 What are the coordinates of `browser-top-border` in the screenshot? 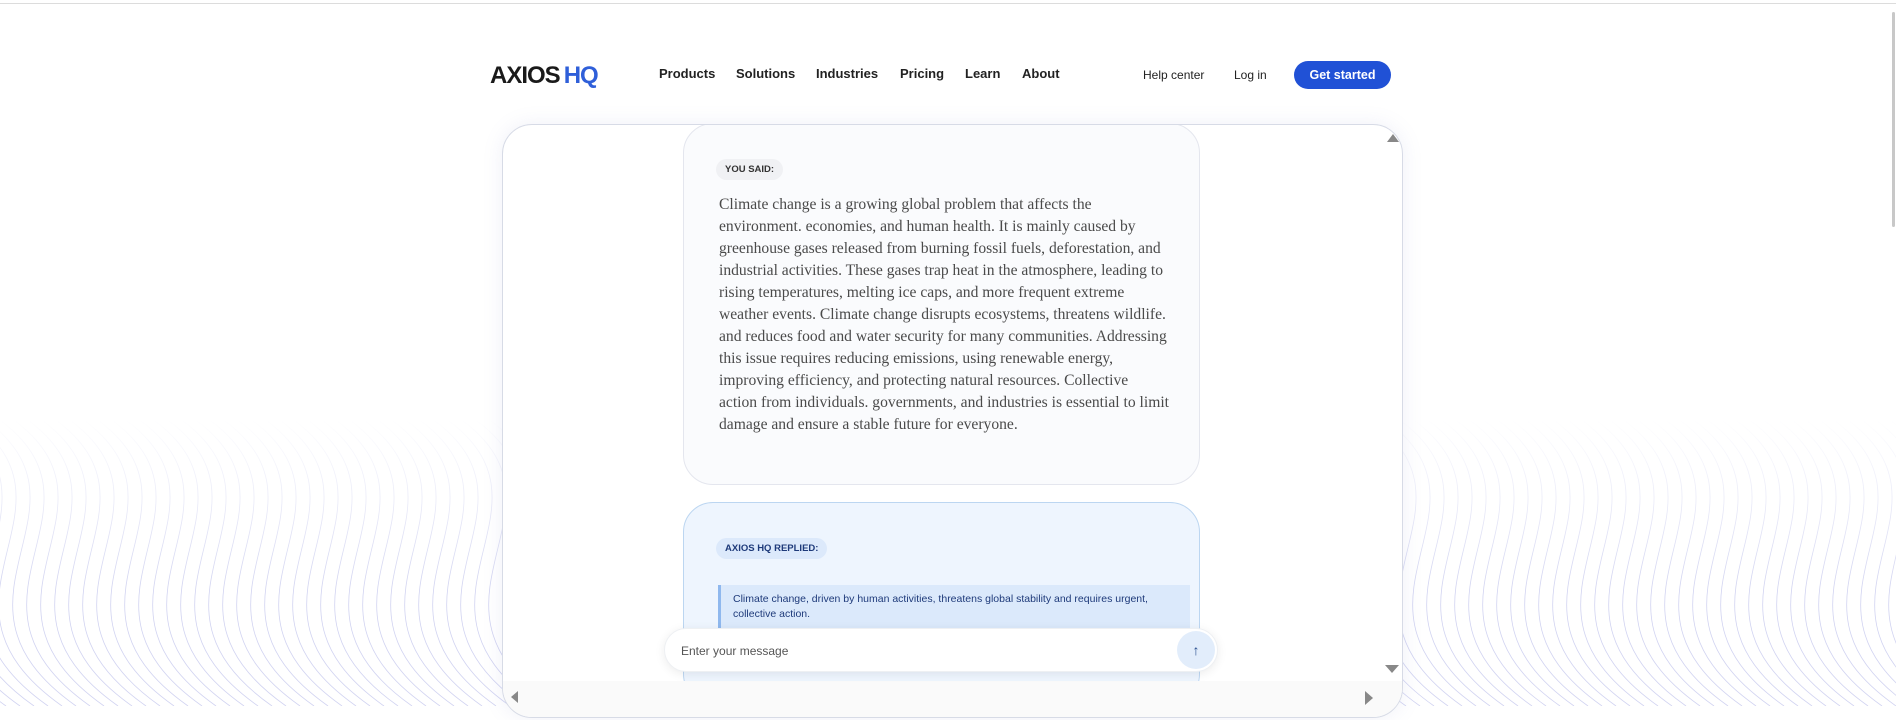 It's located at (948, 3).